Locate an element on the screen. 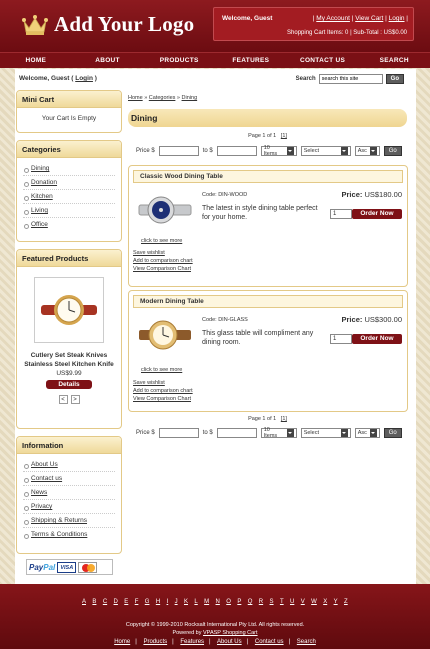  logo: Add Your Logo is located at coordinates (108, 24).